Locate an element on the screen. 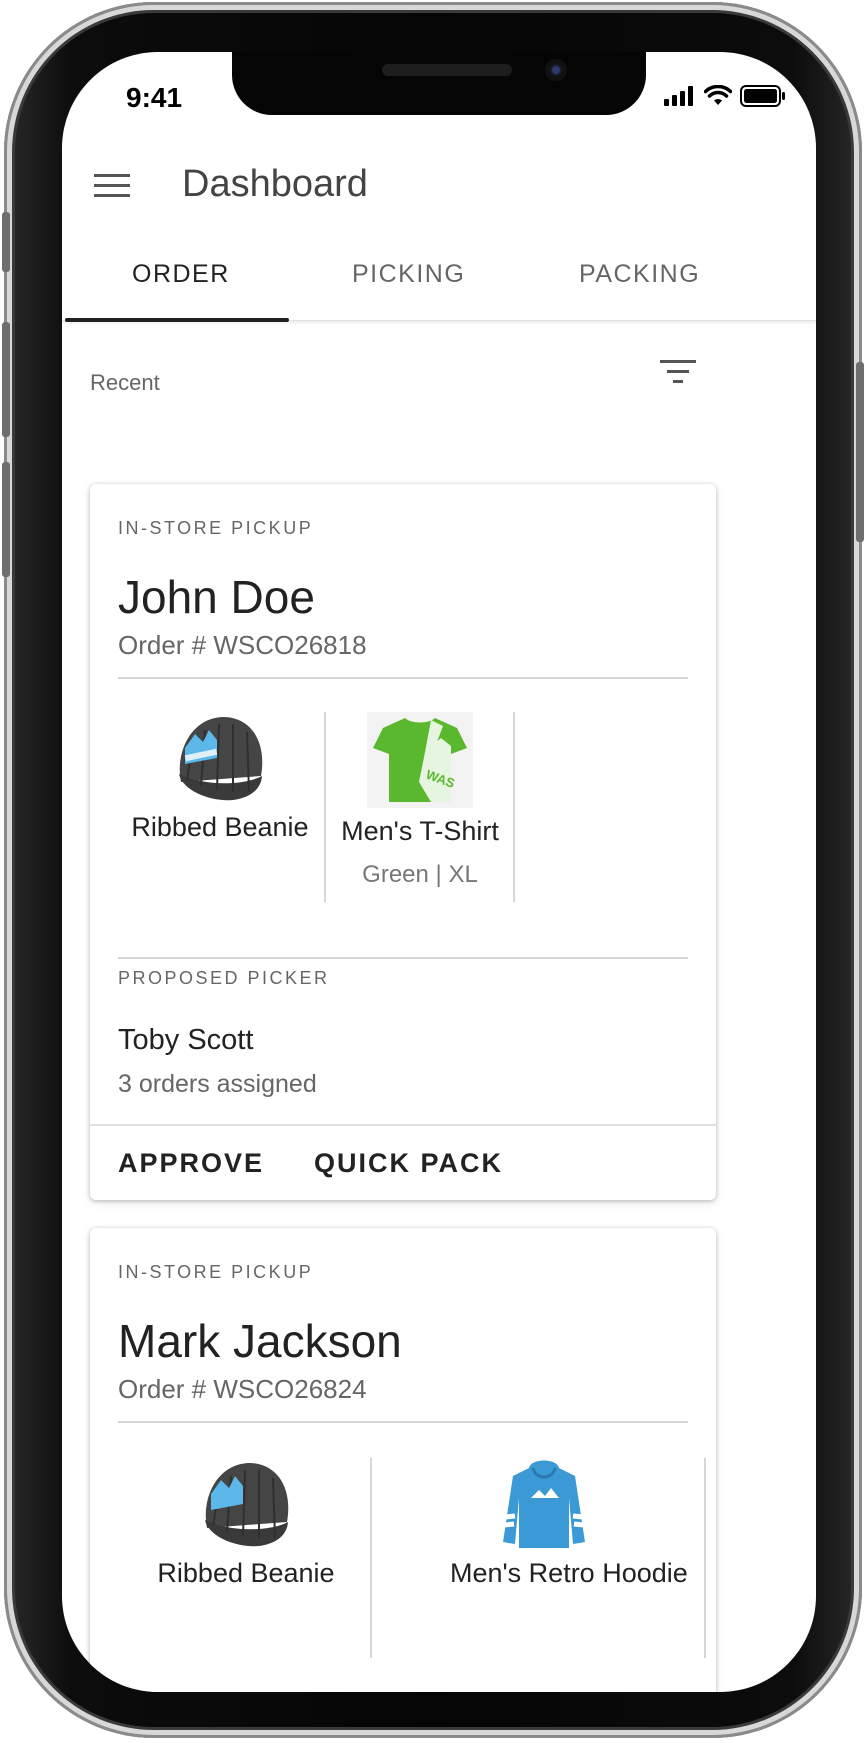  mute-switch is located at coordinates (6, 242).